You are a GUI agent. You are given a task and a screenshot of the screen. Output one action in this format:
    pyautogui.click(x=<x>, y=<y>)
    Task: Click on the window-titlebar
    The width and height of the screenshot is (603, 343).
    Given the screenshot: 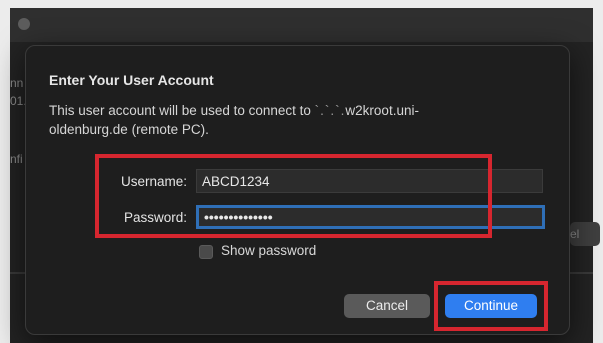 What is the action you would take?
    pyautogui.click(x=301, y=25)
    